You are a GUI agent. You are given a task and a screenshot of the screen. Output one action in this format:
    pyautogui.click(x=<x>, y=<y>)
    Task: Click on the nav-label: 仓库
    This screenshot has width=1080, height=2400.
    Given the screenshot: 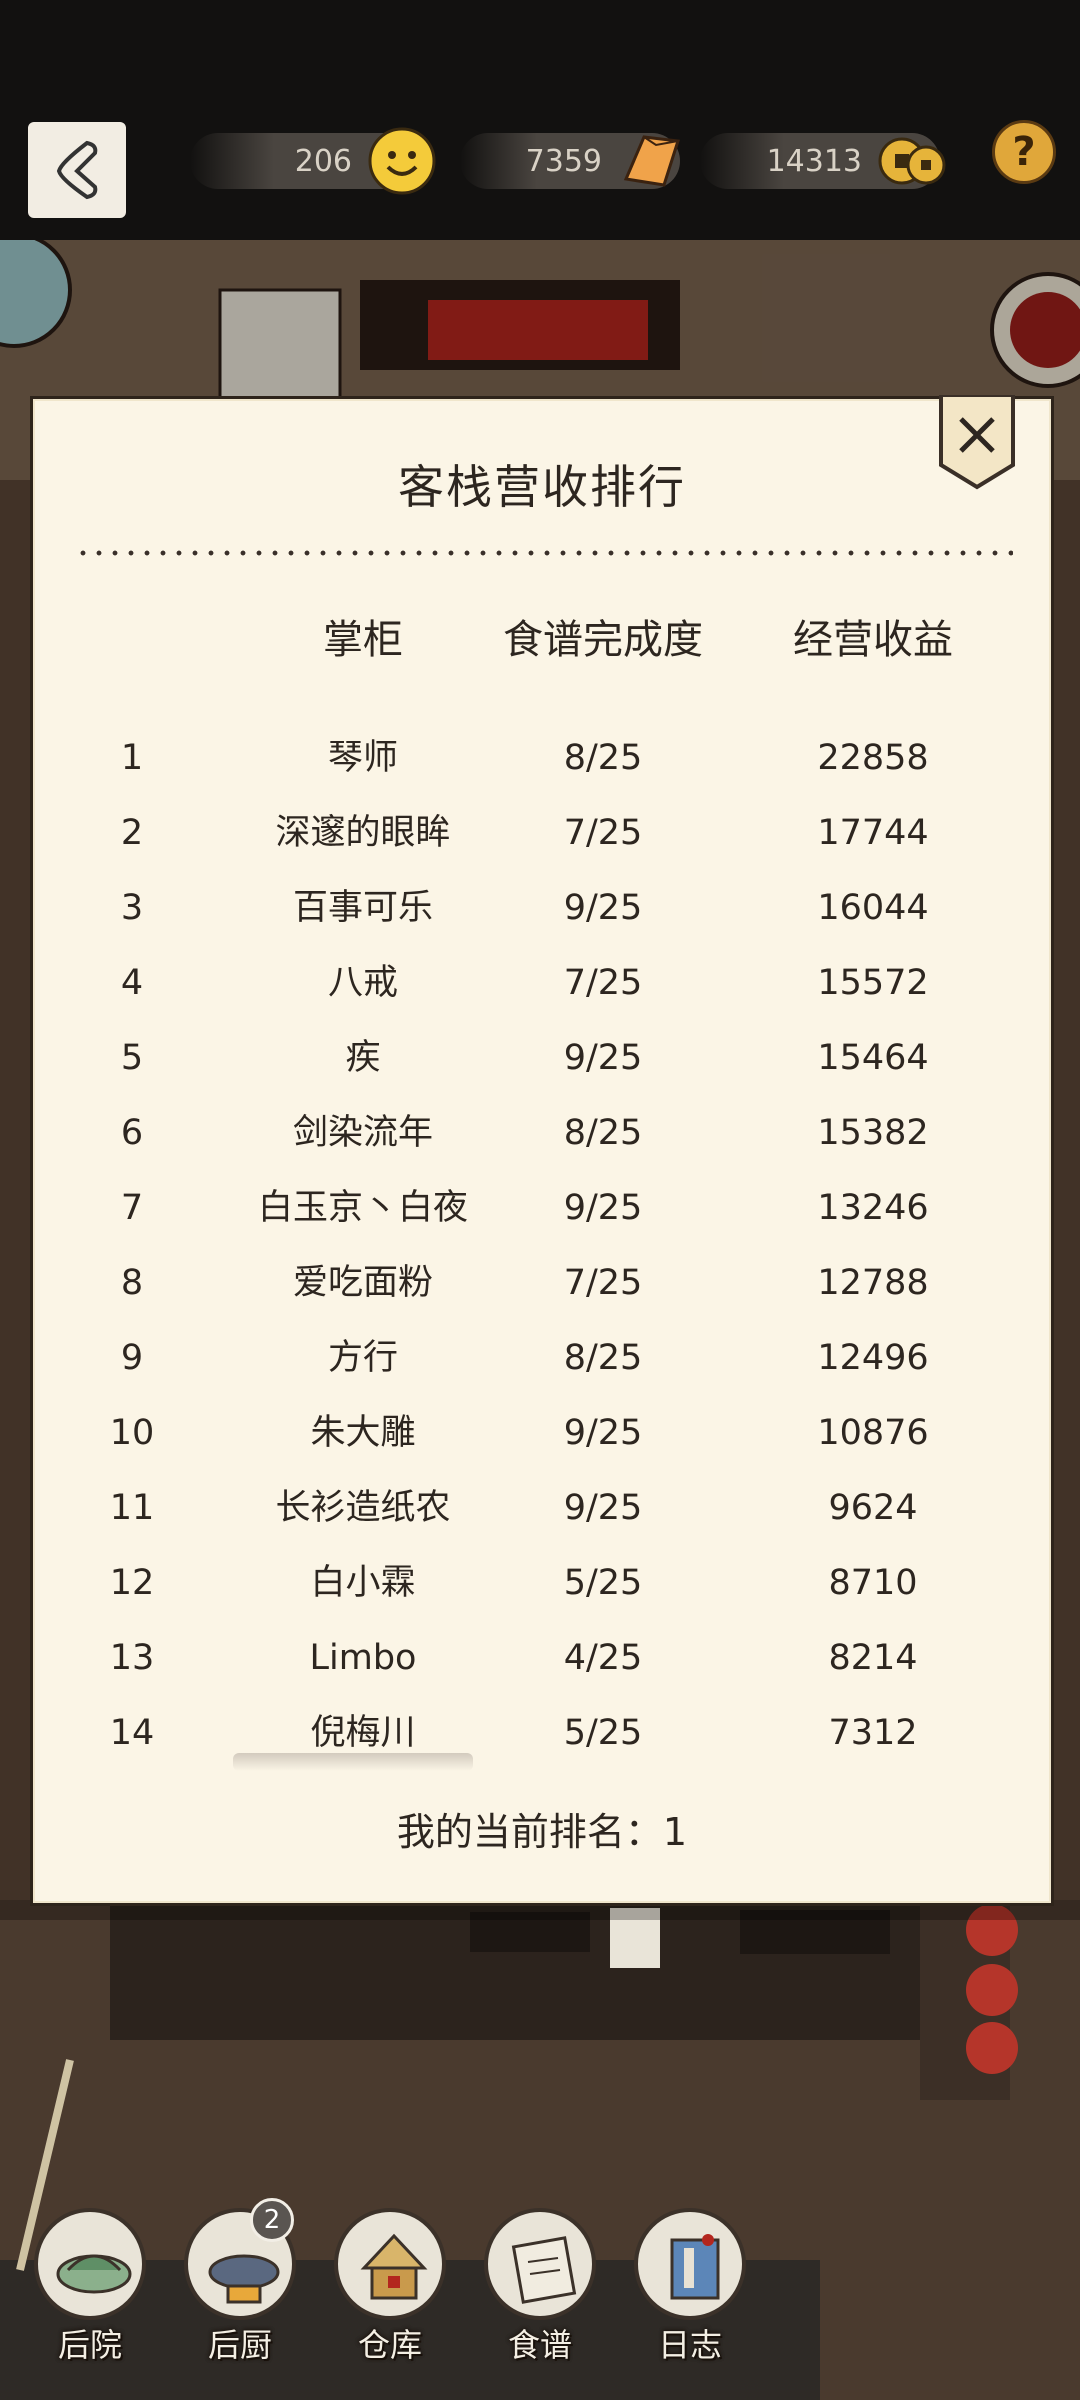 What is the action you would take?
    pyautogui.click(x=389, y=2345)
    